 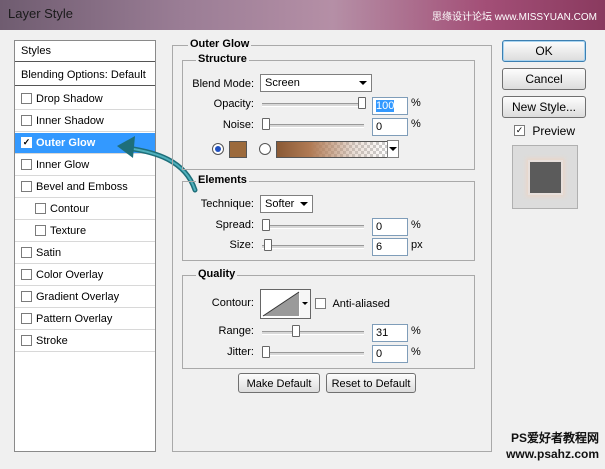 What do you see at coordinates (390, 333) in the screenshot?
I see `range-input: 31` at bounding box center [390, 333].